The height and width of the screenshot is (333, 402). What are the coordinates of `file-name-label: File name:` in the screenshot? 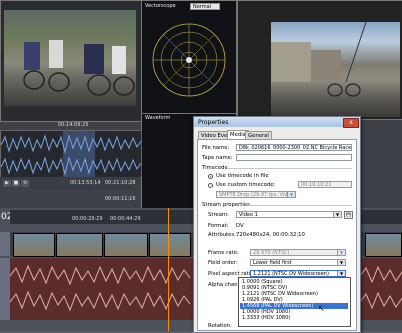 It's located at (216, 148).